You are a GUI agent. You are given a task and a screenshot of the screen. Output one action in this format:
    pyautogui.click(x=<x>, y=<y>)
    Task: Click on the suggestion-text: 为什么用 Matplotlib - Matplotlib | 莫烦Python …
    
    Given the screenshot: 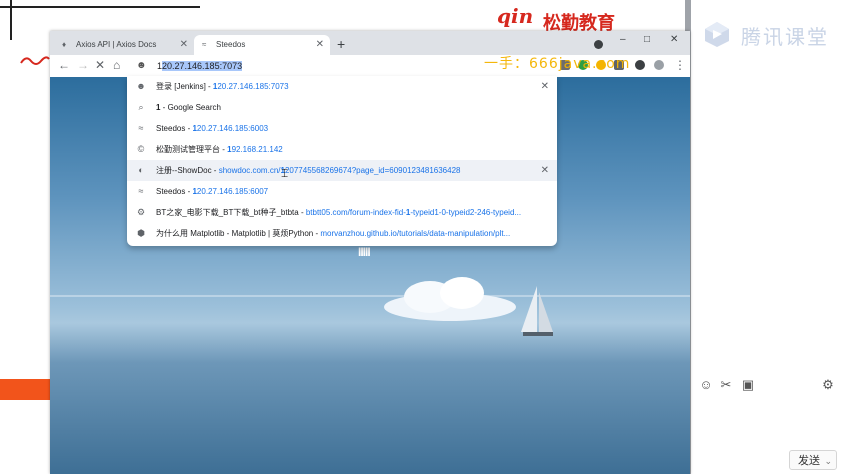 What is the action you would take?
    pyautogui.click(x=333, y=233)
    